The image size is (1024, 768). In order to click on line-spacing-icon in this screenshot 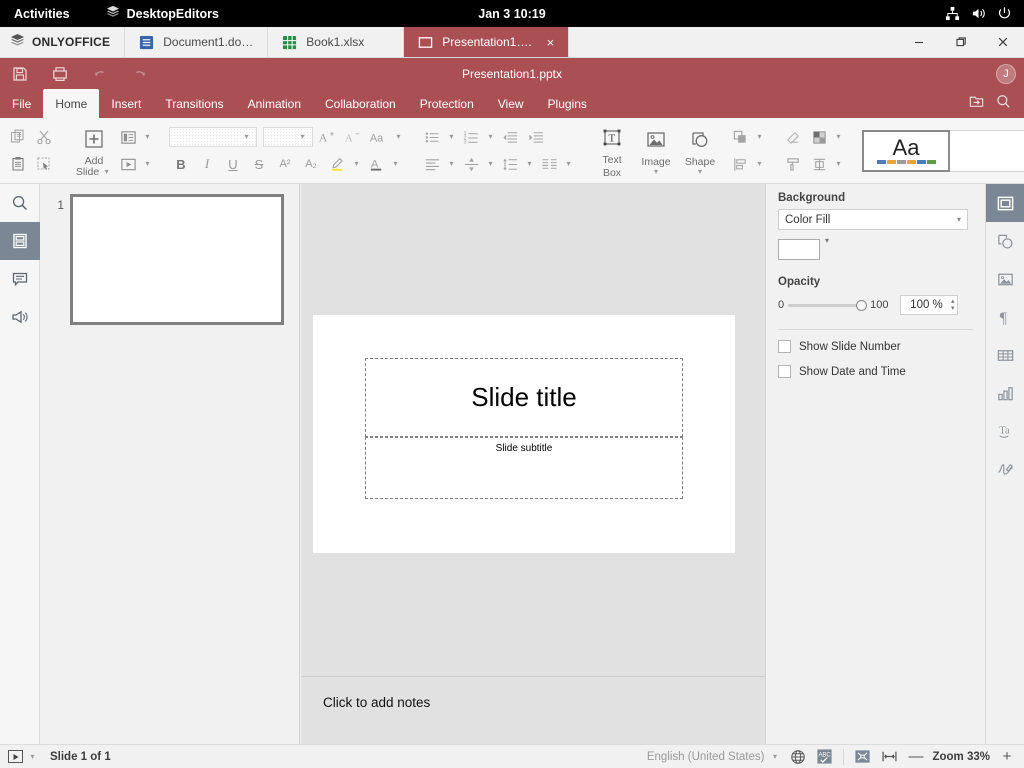, I will do `click(510, 164)`.